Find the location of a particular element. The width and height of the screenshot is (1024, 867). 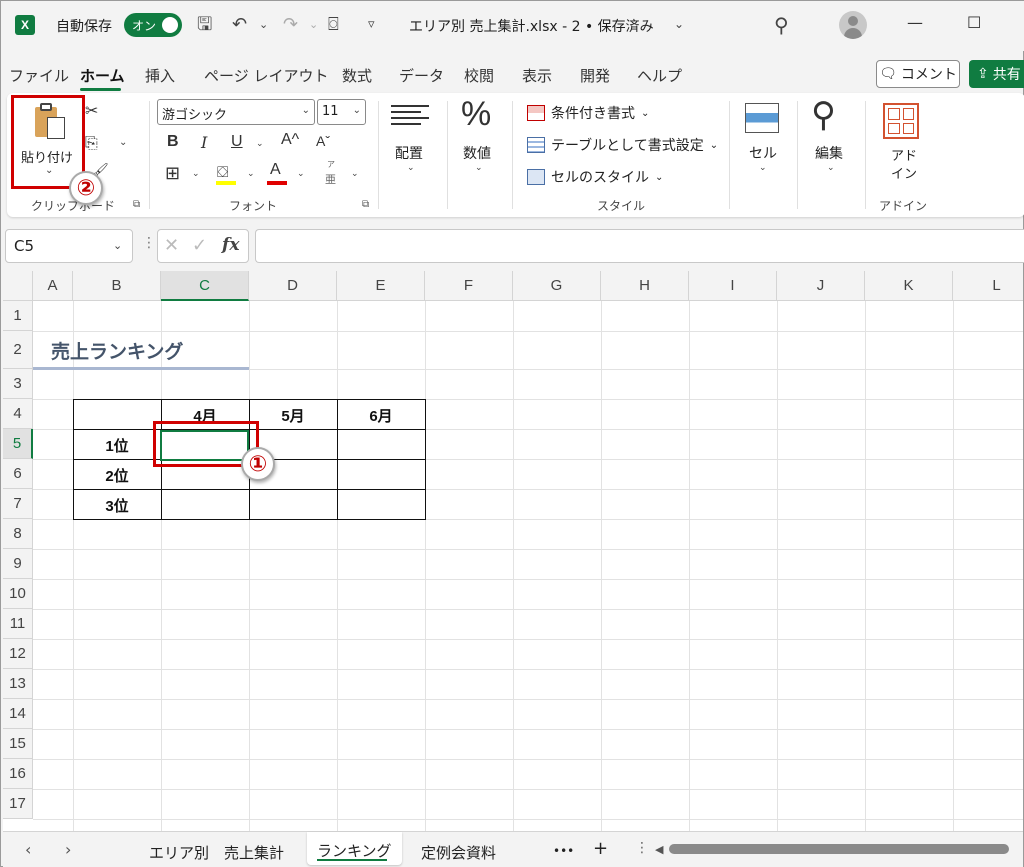

row-header-1: 1 is located at coordinates (18, 316).